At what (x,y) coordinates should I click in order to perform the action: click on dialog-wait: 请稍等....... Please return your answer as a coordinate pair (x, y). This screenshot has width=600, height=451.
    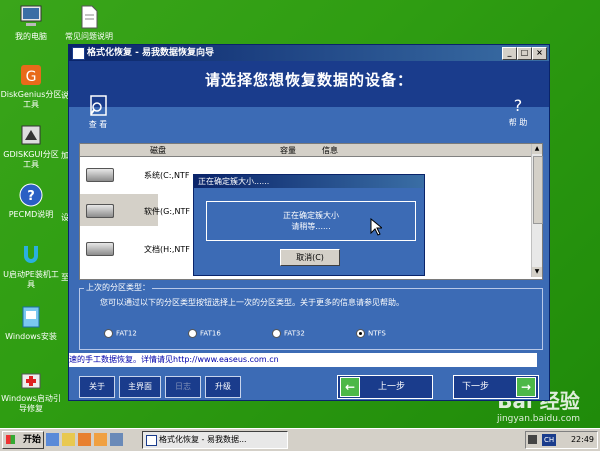
    Looking at the image, I should click on (311, 226).